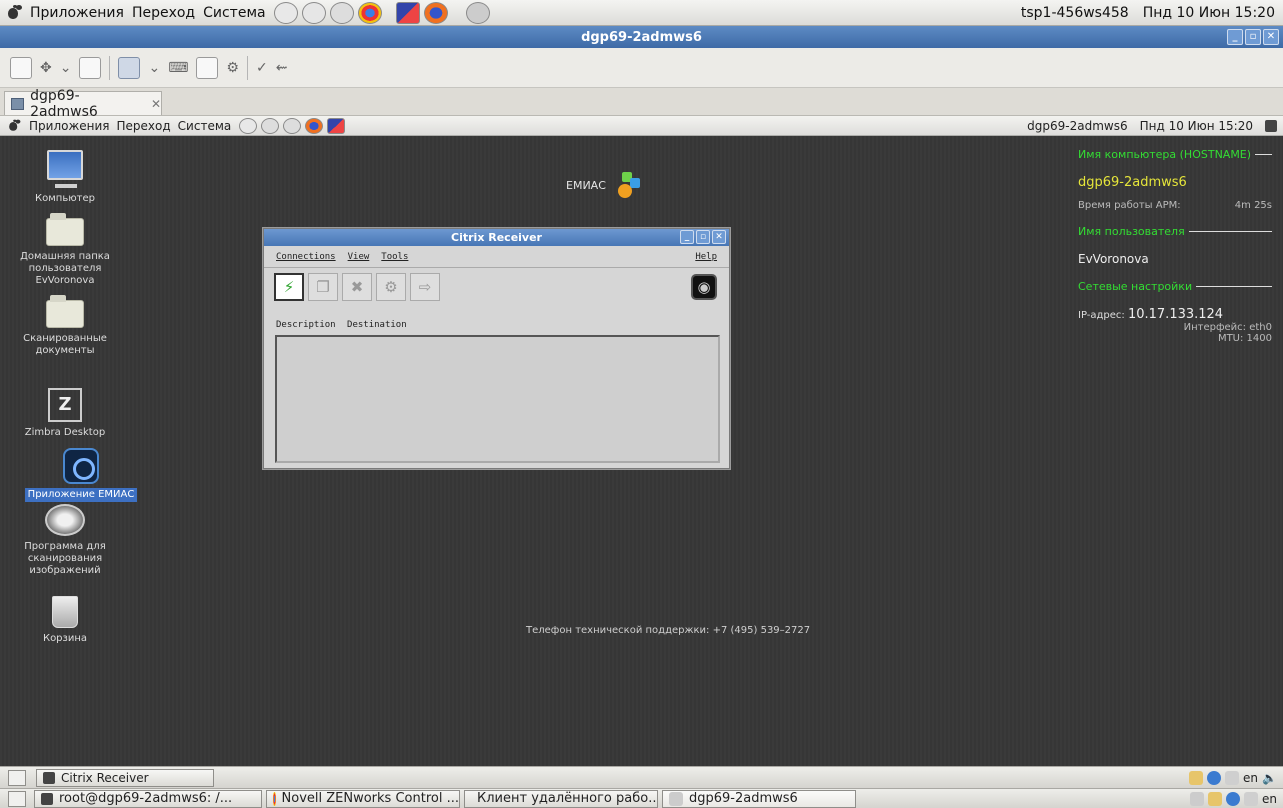  I want to click on screenshot-icon, so click(207, 67).